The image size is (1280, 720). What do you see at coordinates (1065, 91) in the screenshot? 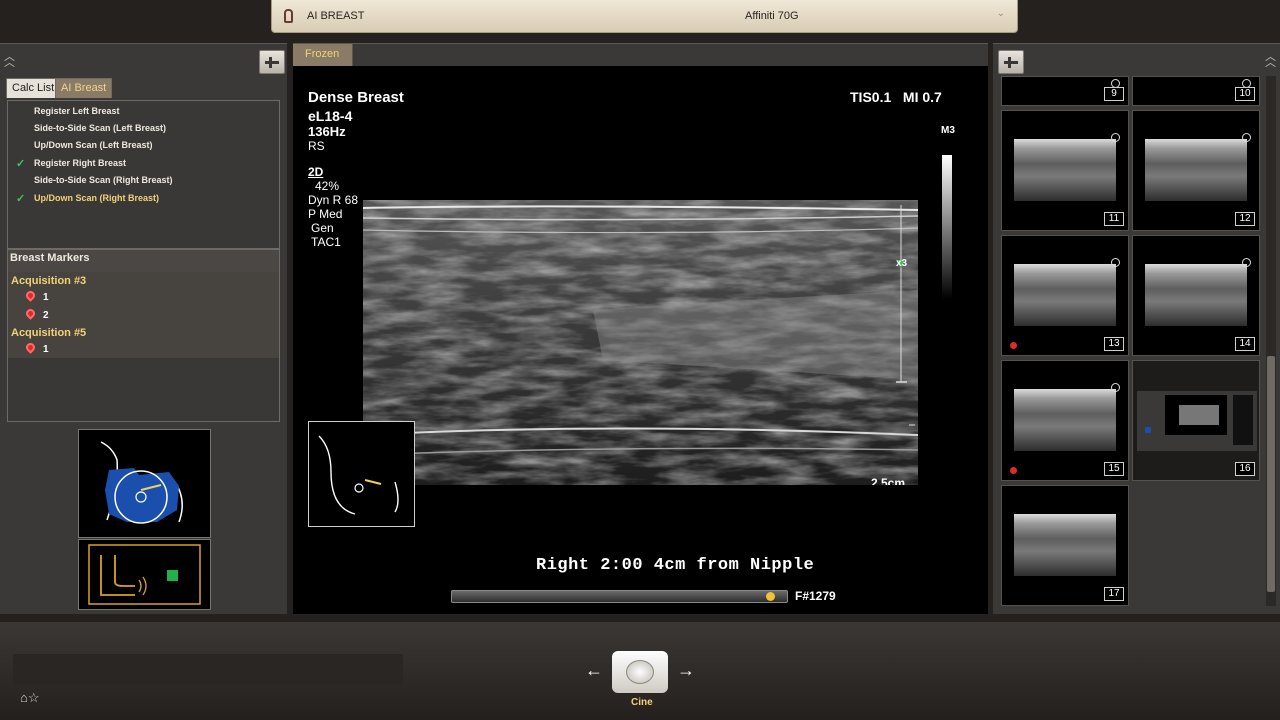
I see `thumbnail: 9` at bounding box center [1065, 91].